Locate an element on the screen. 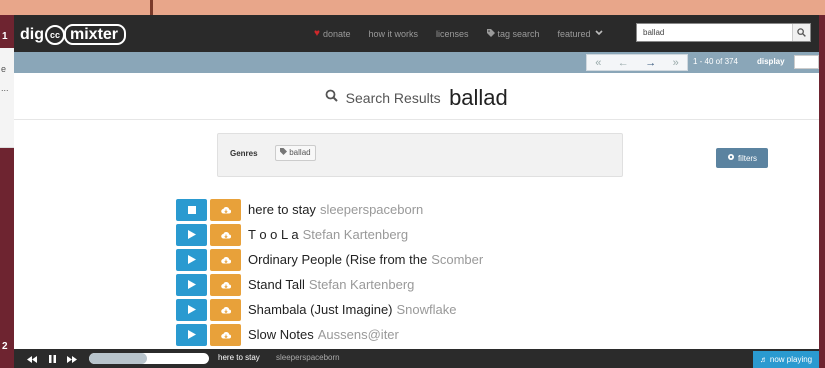 The width and height of the screenshot is (825, 368). genres-panel: Genres ballad is located at coordinates (420, 155).